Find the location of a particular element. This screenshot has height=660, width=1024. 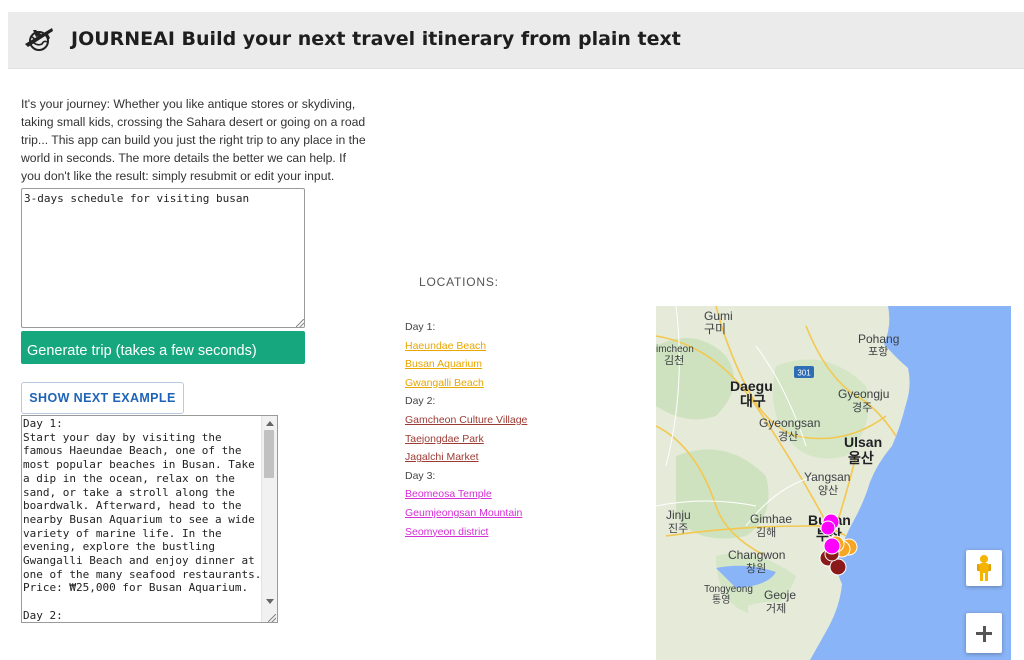

scroll-up-icon is located at coordinates (270, 423).